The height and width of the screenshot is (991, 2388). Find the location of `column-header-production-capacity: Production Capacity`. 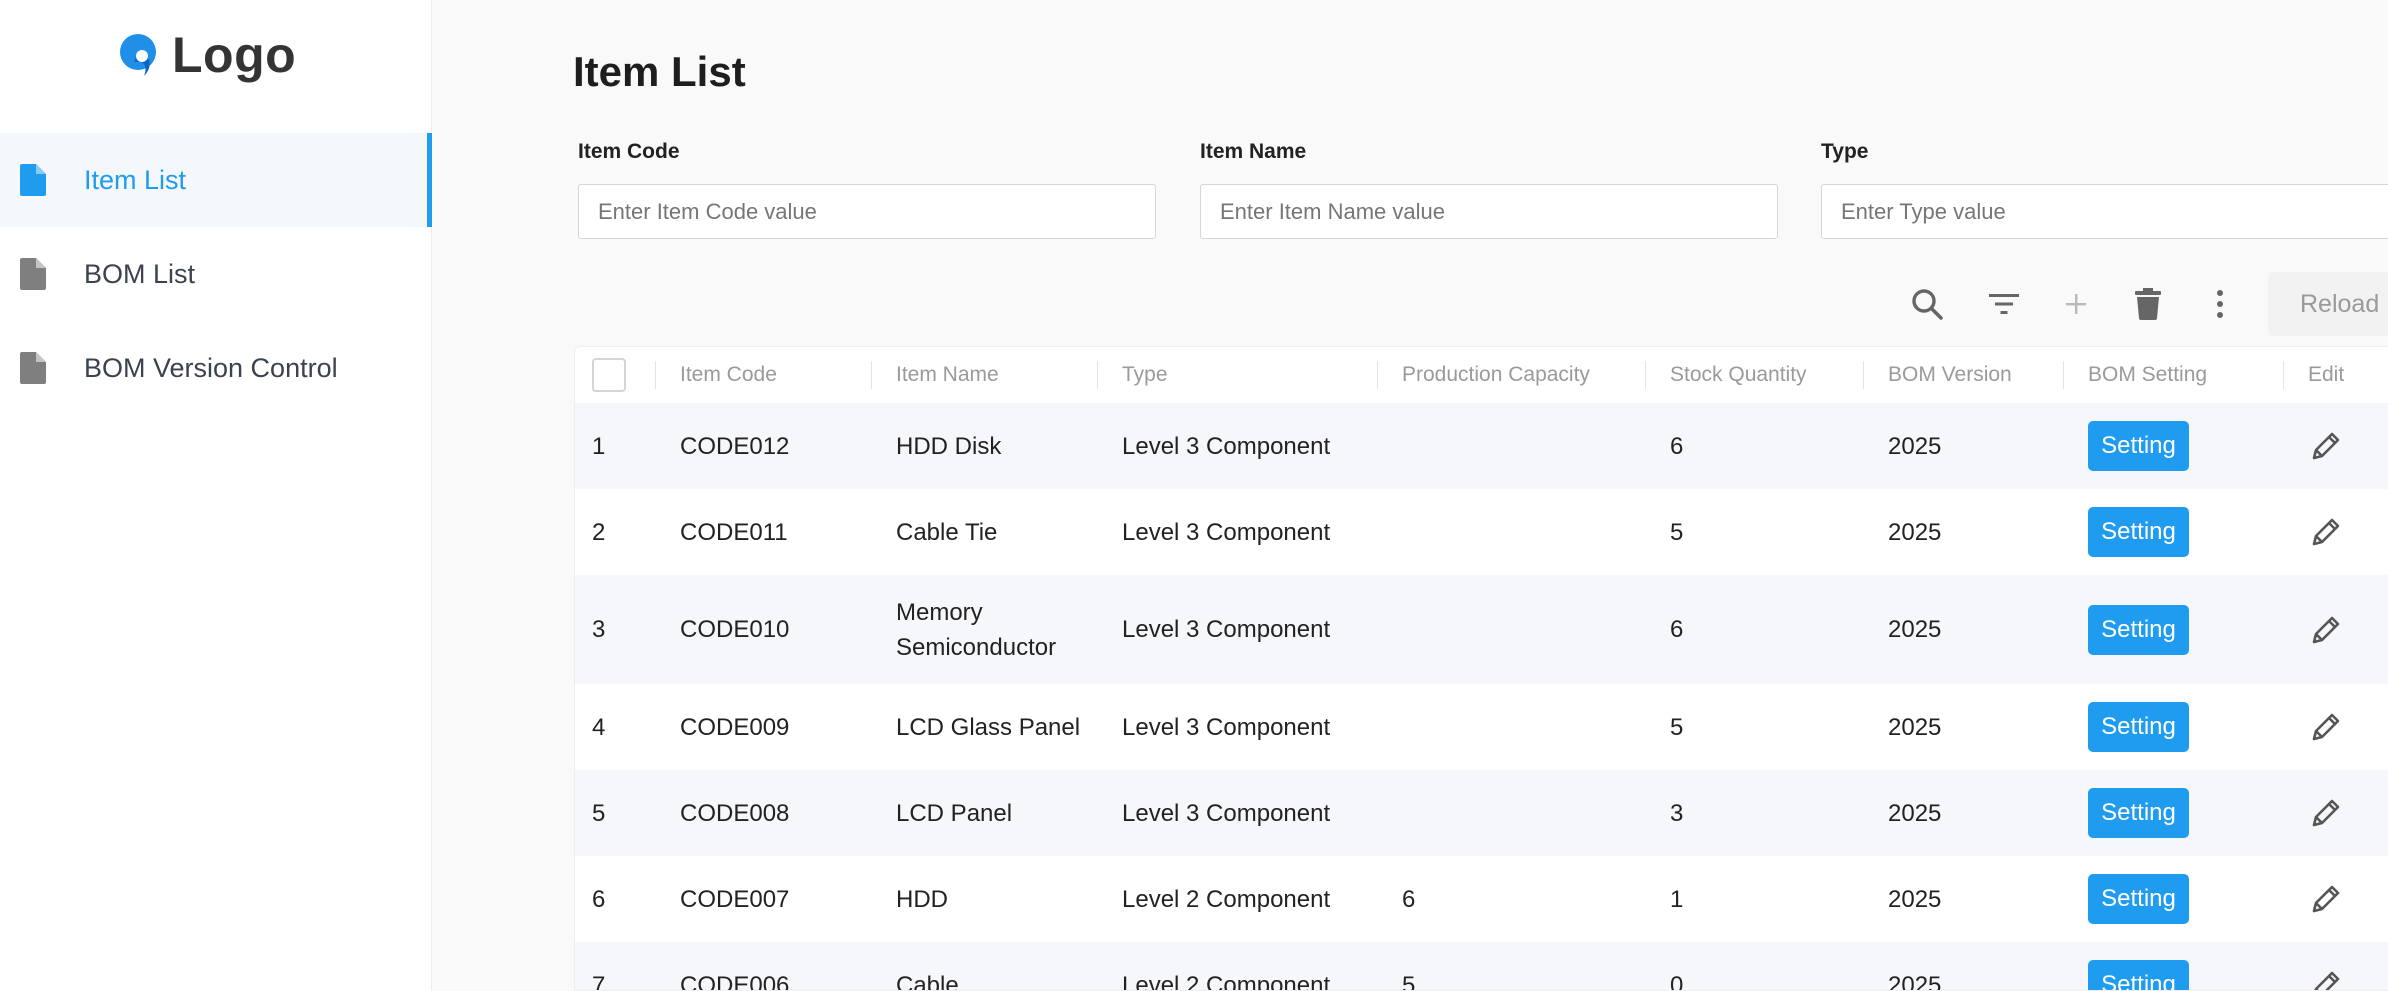

column-header-production-capacity: Production Capacity is located at coordinates (1511, 375).